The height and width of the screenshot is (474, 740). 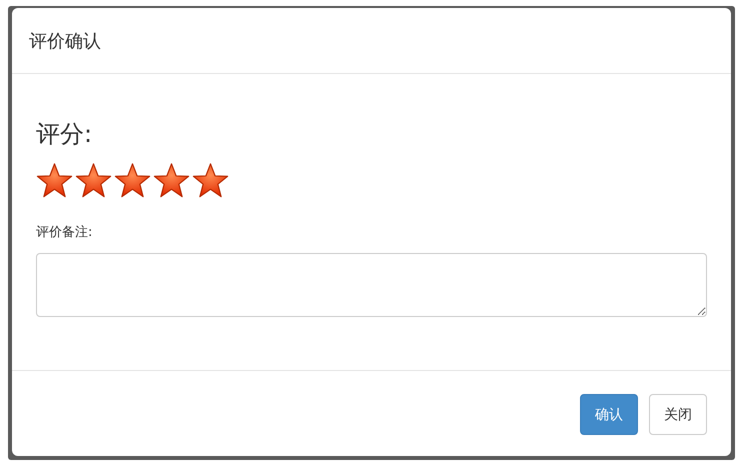 I want to click on note-field, so click(x=371, y=285).